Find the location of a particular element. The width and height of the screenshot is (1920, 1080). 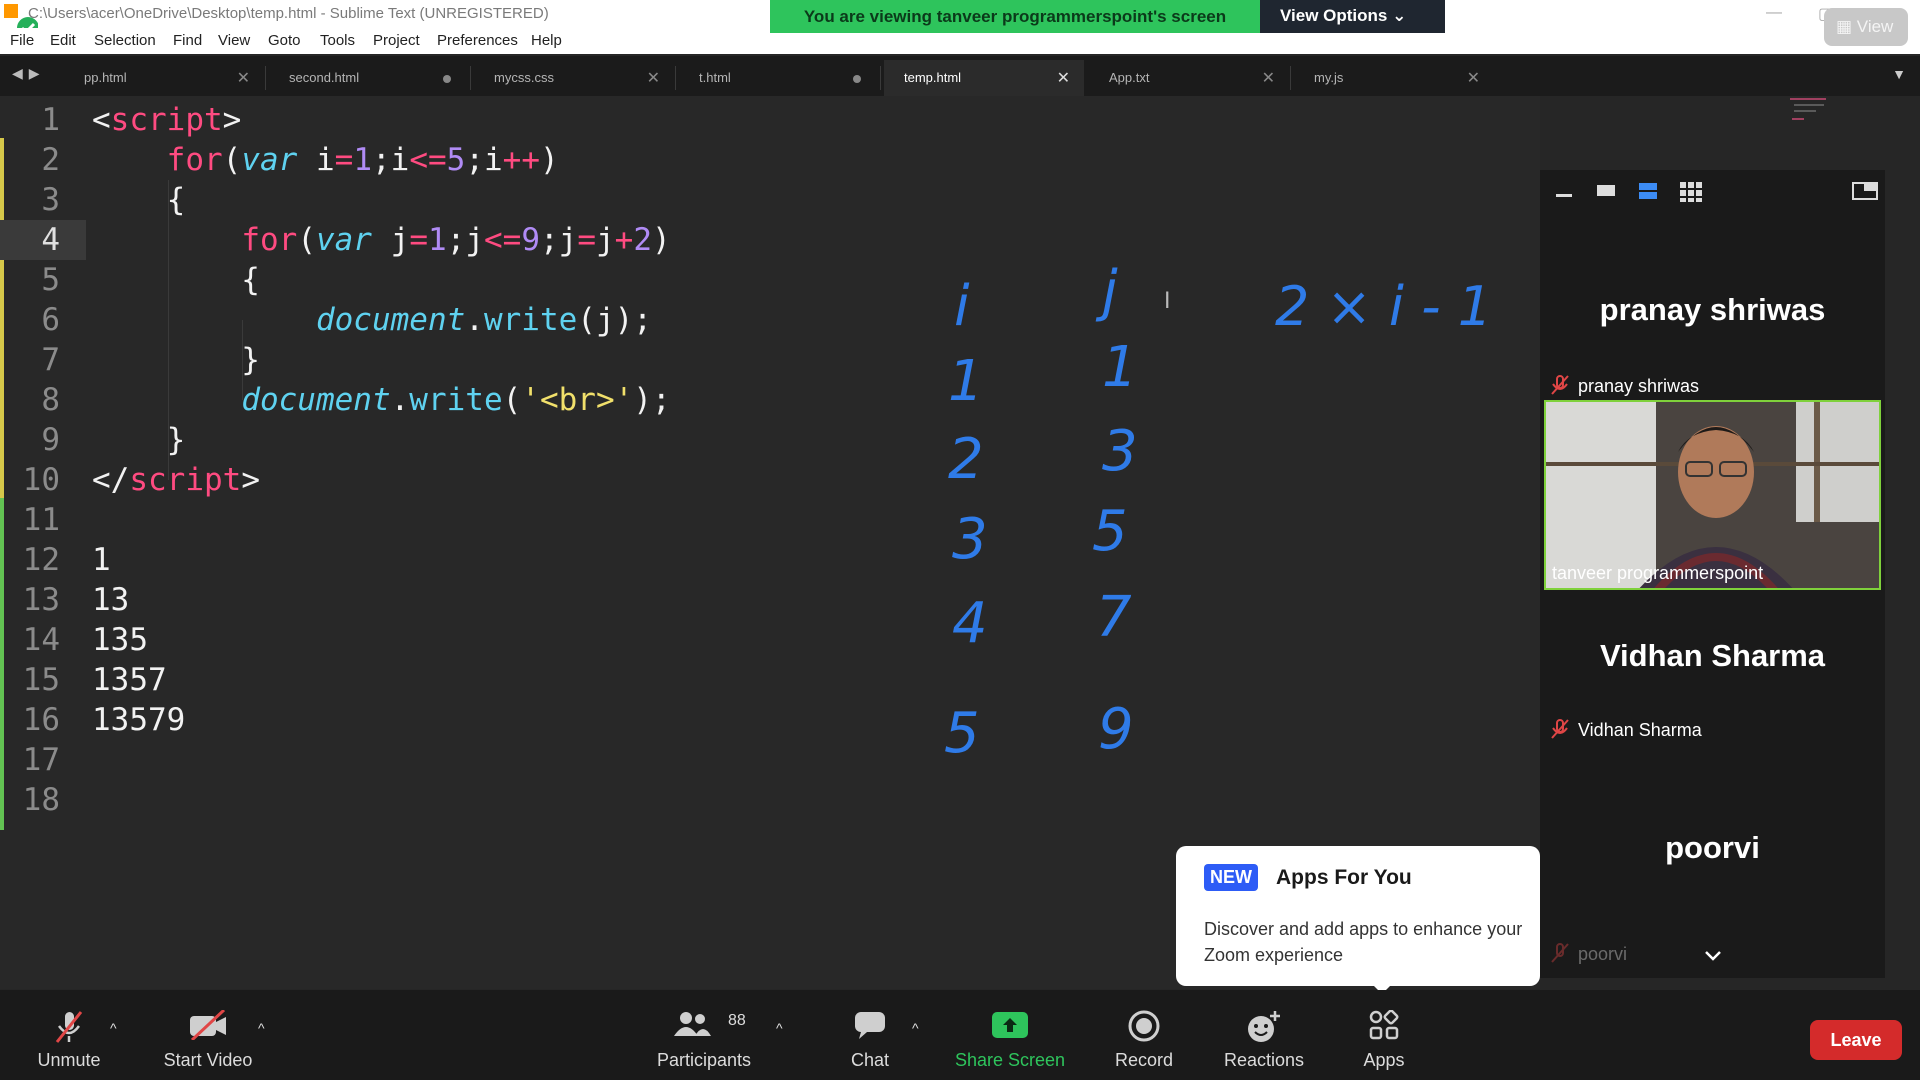

record-button: Record is located at coordinates (1144, 1035).